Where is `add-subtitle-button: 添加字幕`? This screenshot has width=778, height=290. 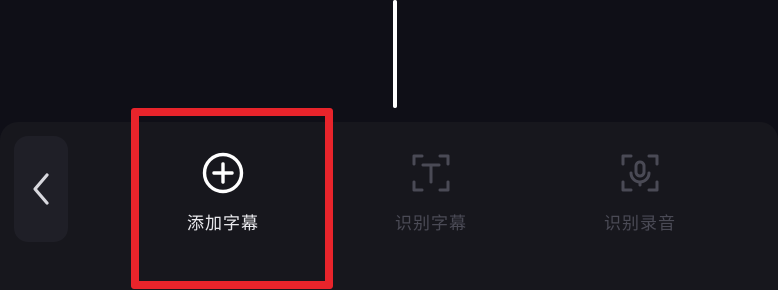
add-subtitle-button: 添加字幕 is located at coordinates (223, 200).